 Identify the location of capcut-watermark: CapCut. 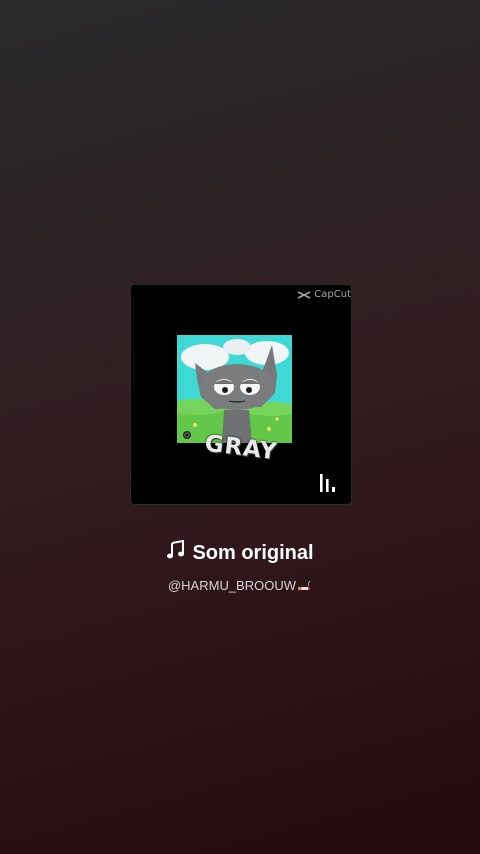
(323, 294).